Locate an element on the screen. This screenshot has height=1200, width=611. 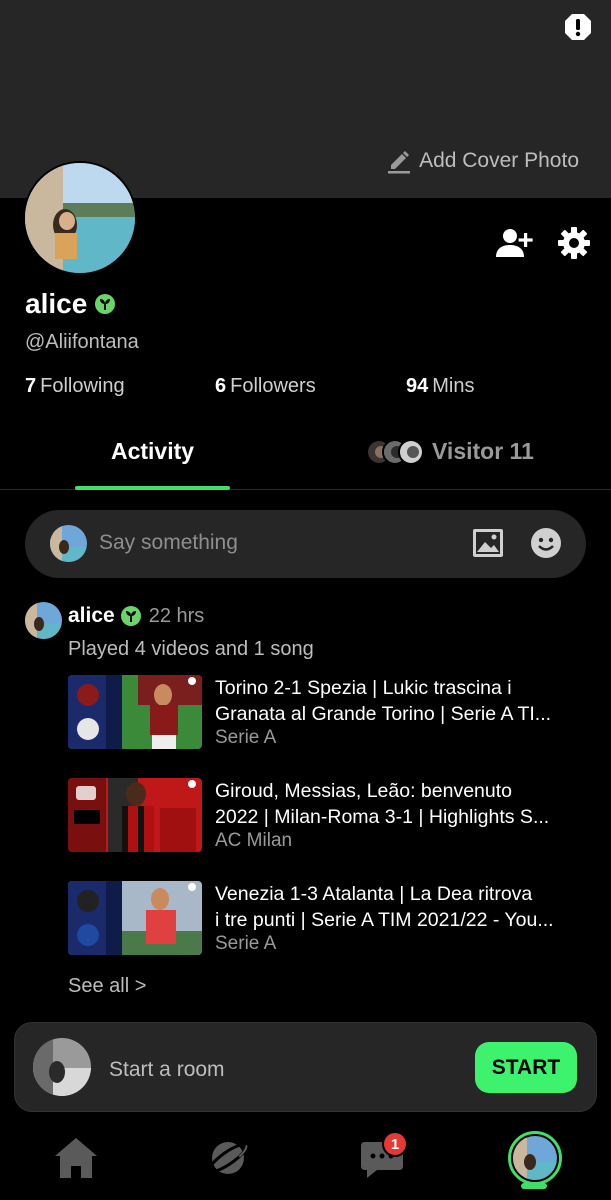
following-stat: 7 Following is located at coordinates (75, 386).